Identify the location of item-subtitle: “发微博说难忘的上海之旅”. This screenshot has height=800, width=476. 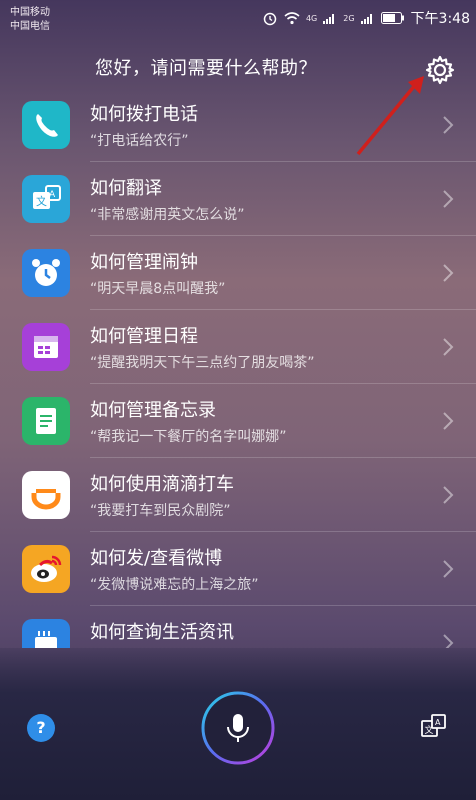
(174, 585).